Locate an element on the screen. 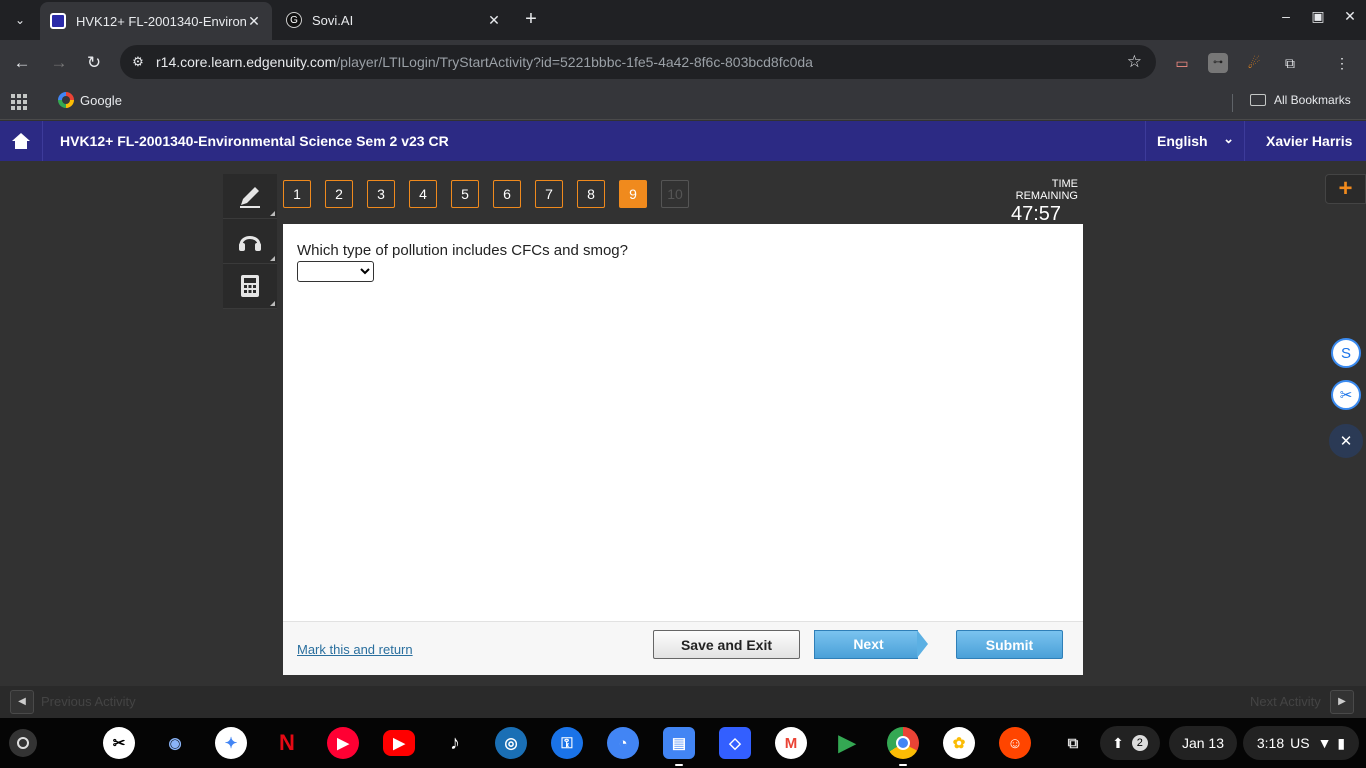  timer-label: TIME REMAINING is located at coordinates (1046, 190).